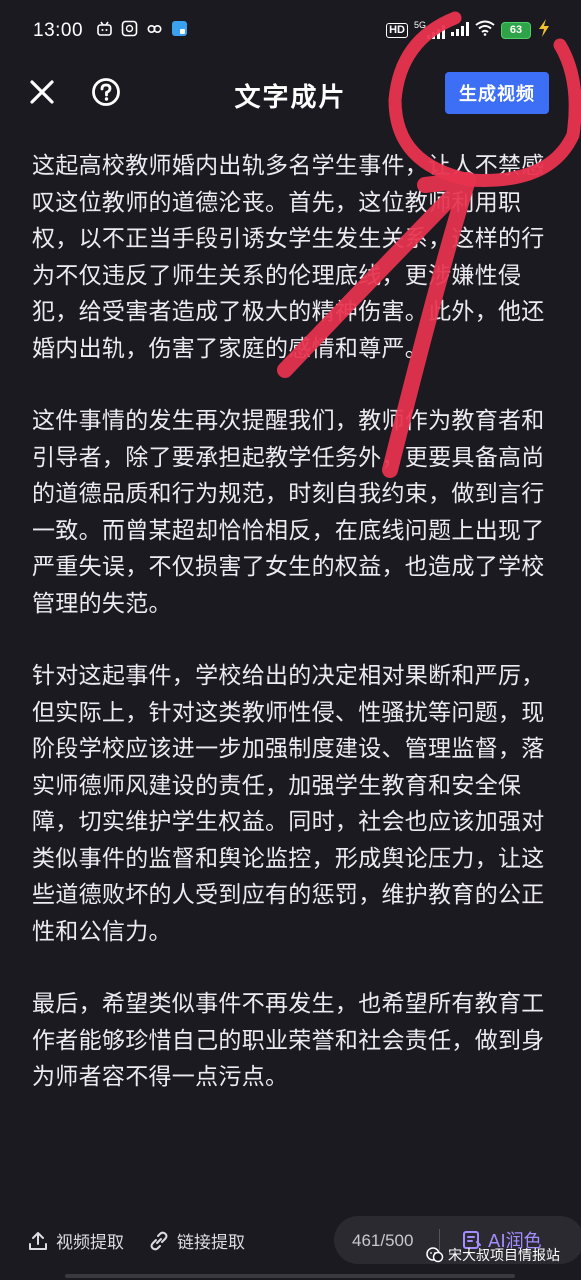 This screenshot has width=581, height=1280. What do you see at coordinates (58, 30) in the screenshot?
I see `status-time: 13:00` at bounding box center [58, 30].